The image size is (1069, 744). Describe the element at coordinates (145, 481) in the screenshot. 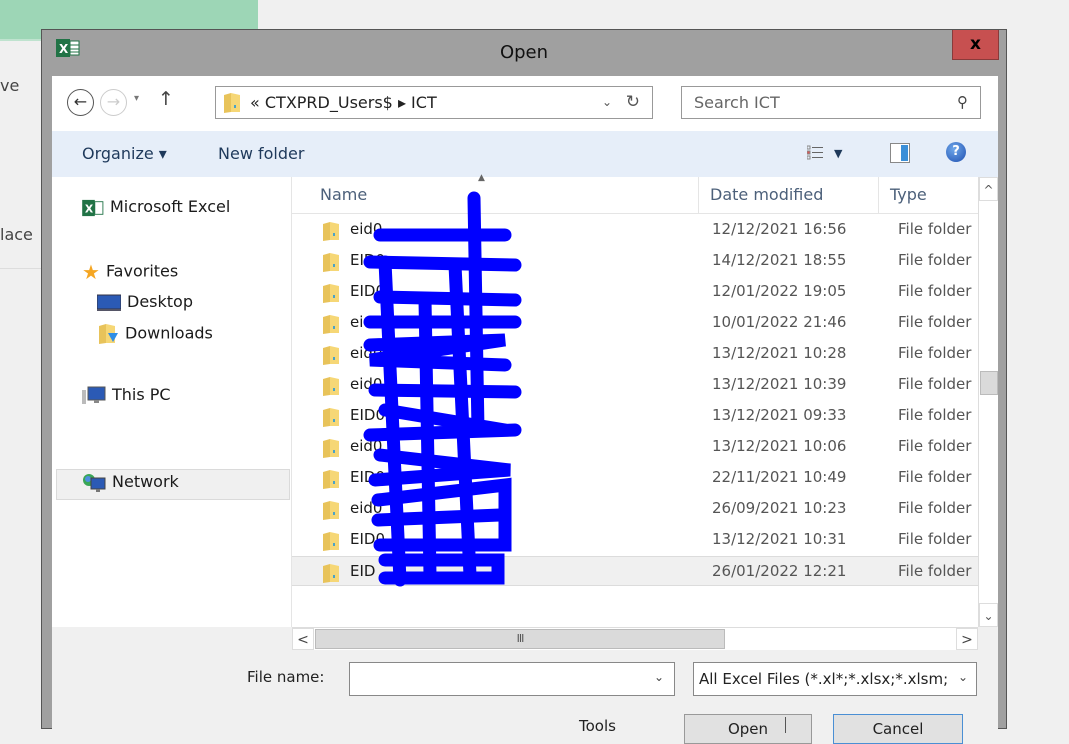

I see `sidebar-item-label: Network` at that location.